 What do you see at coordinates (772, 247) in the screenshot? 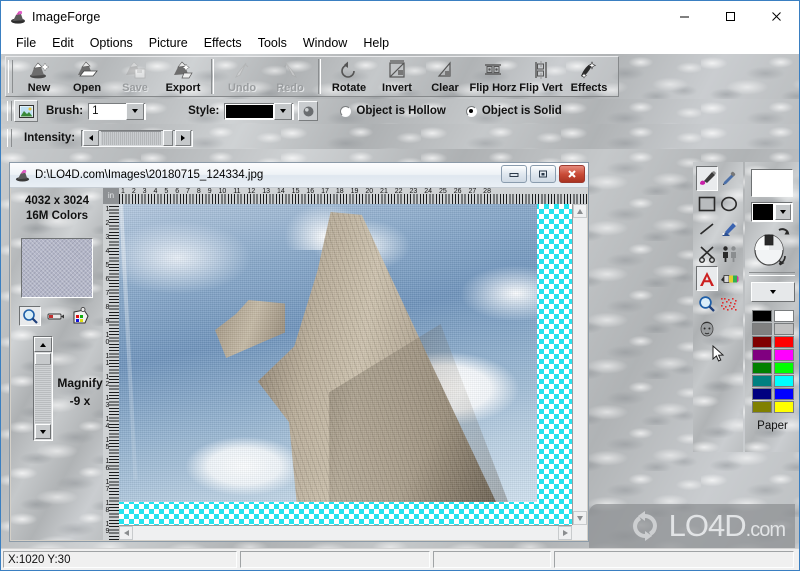
I see `mouse-swap-icon` at bounding box center [772, 247].